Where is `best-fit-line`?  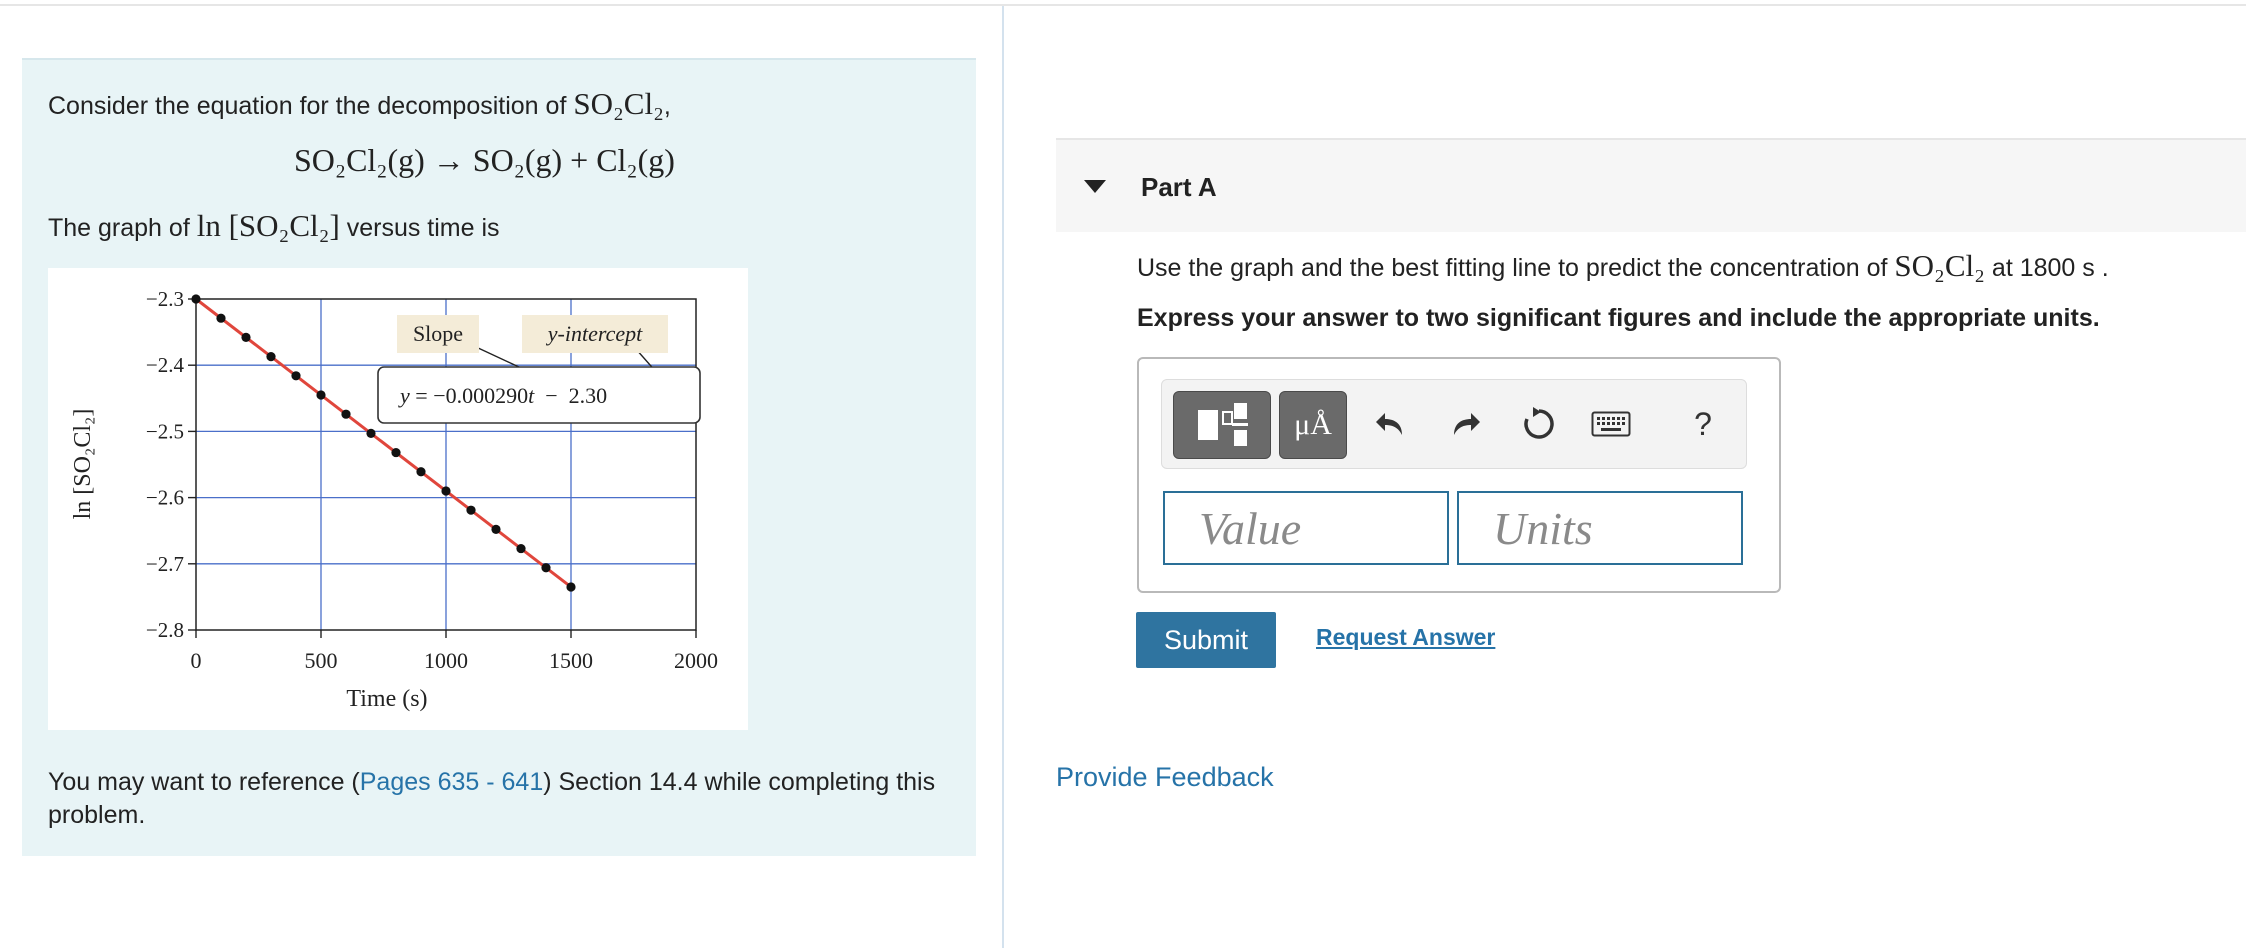 best-fit-line is located at coordinates (383, 443).